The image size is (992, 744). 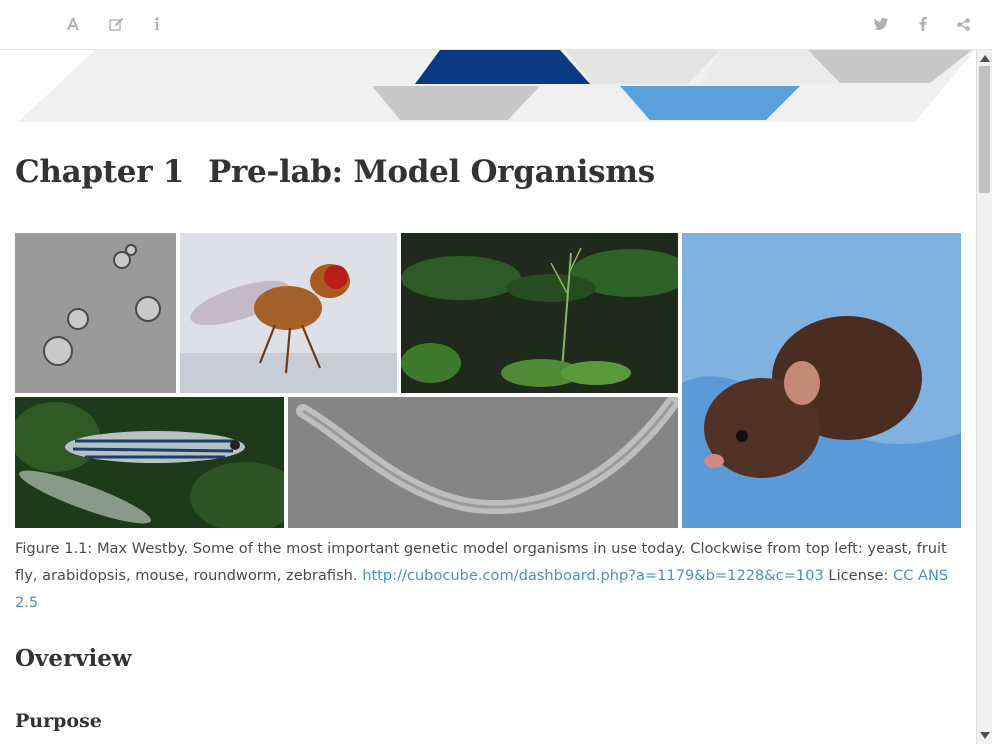 What do you see at coordinates (95, 313) in the screenshot?
I see `yeast-image` at bounding box center [95, 313].